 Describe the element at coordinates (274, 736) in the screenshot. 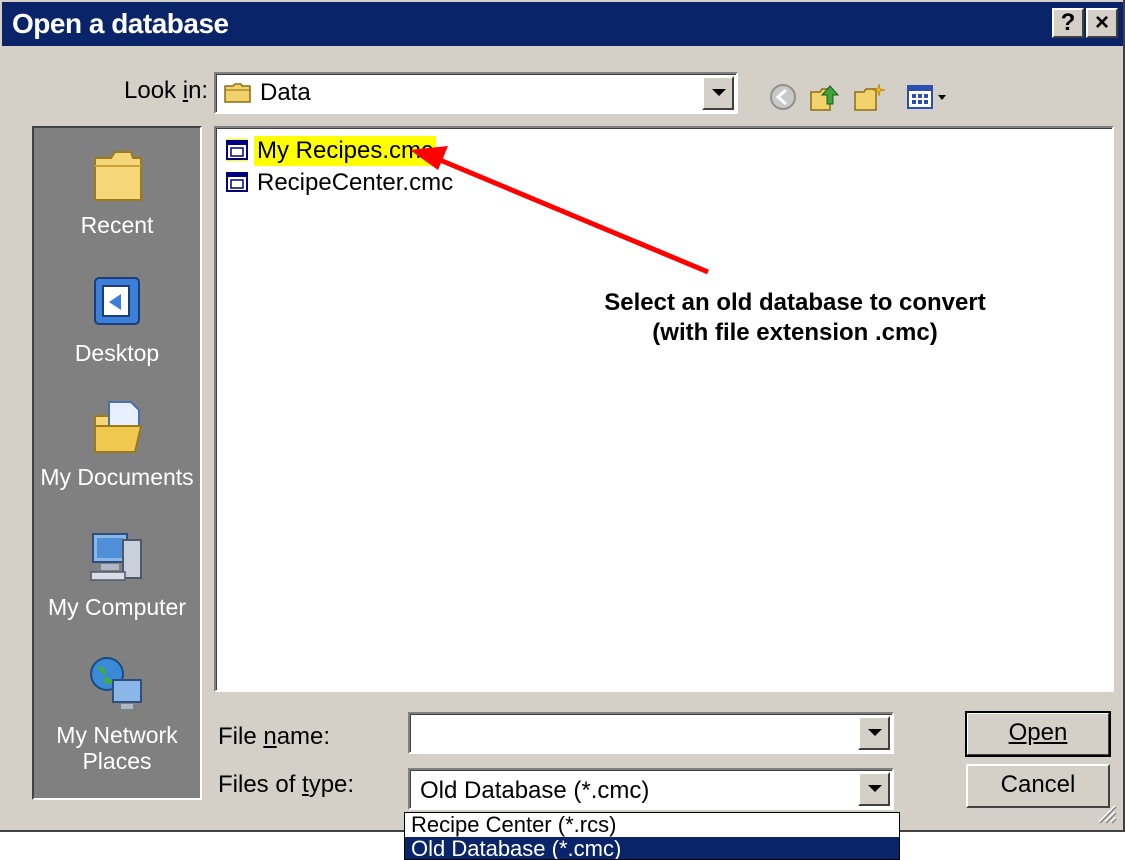

I see `filename-label: File name:` at that location.